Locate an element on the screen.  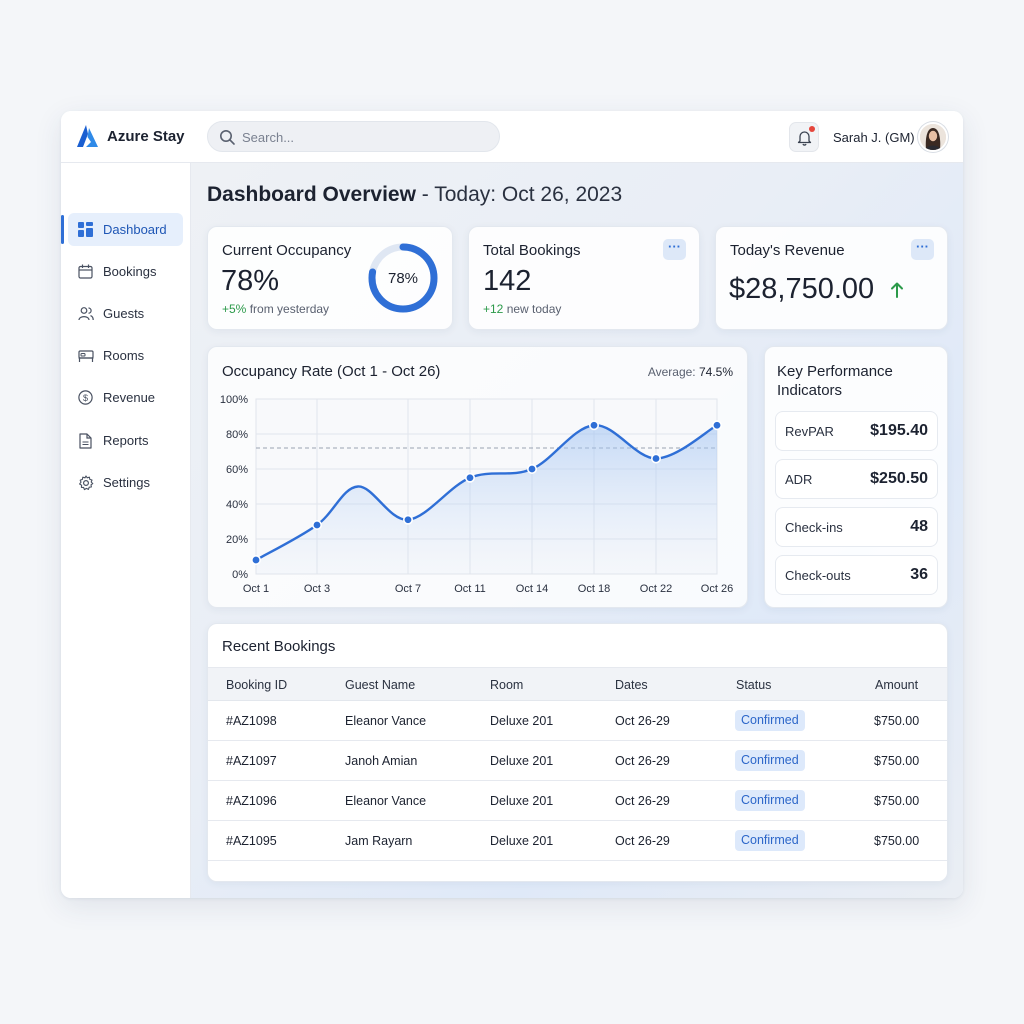
sidebar-item-bookings: Bookings is located at coordinates (125, 271).